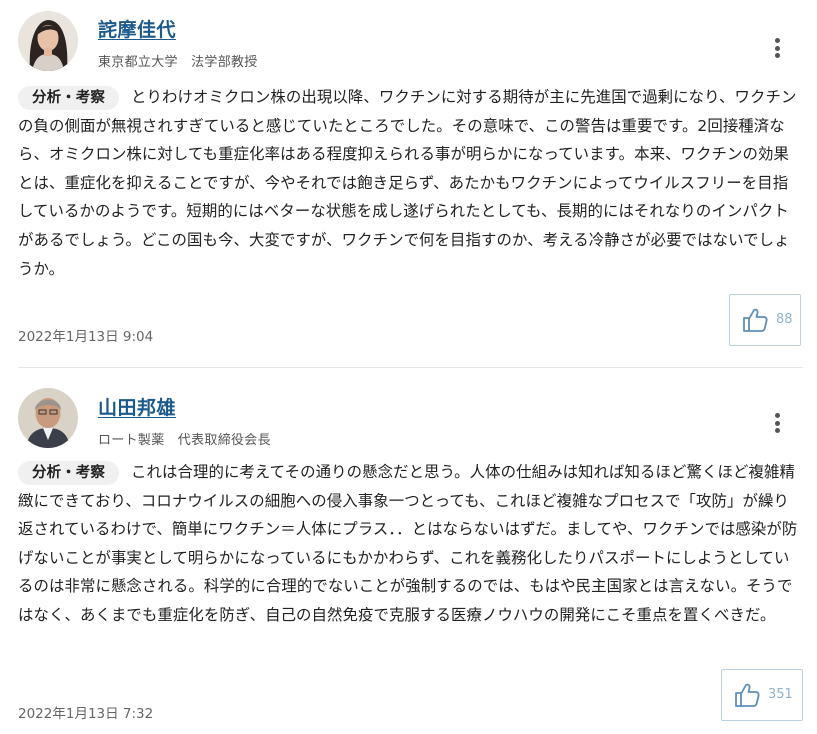 The width and height of the screenshot is (817, 734). I want to click on comment-date: 2022年1月13日 7:32, so click(86, 714).